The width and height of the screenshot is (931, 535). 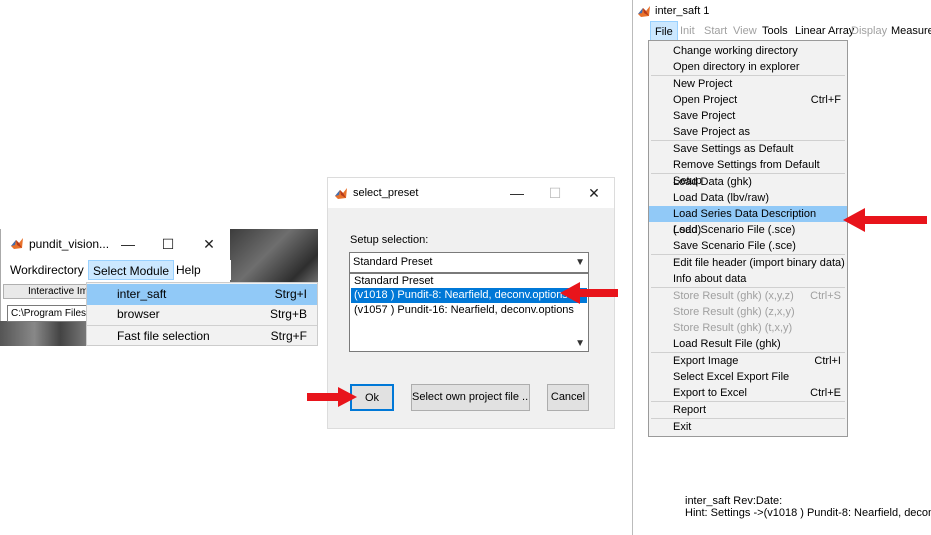 I want to click on window-title: inter_saft 1, so click(x=682, y=11).